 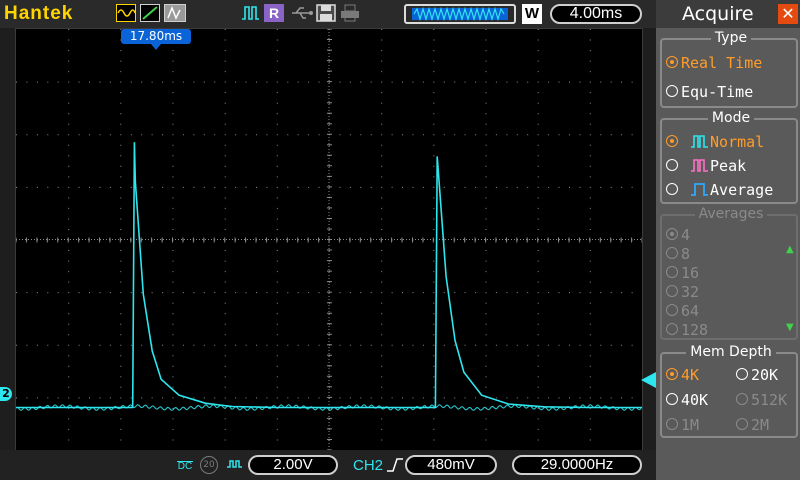 I want to click on mem-option-512k: 512K, so click(x=761, y=400).